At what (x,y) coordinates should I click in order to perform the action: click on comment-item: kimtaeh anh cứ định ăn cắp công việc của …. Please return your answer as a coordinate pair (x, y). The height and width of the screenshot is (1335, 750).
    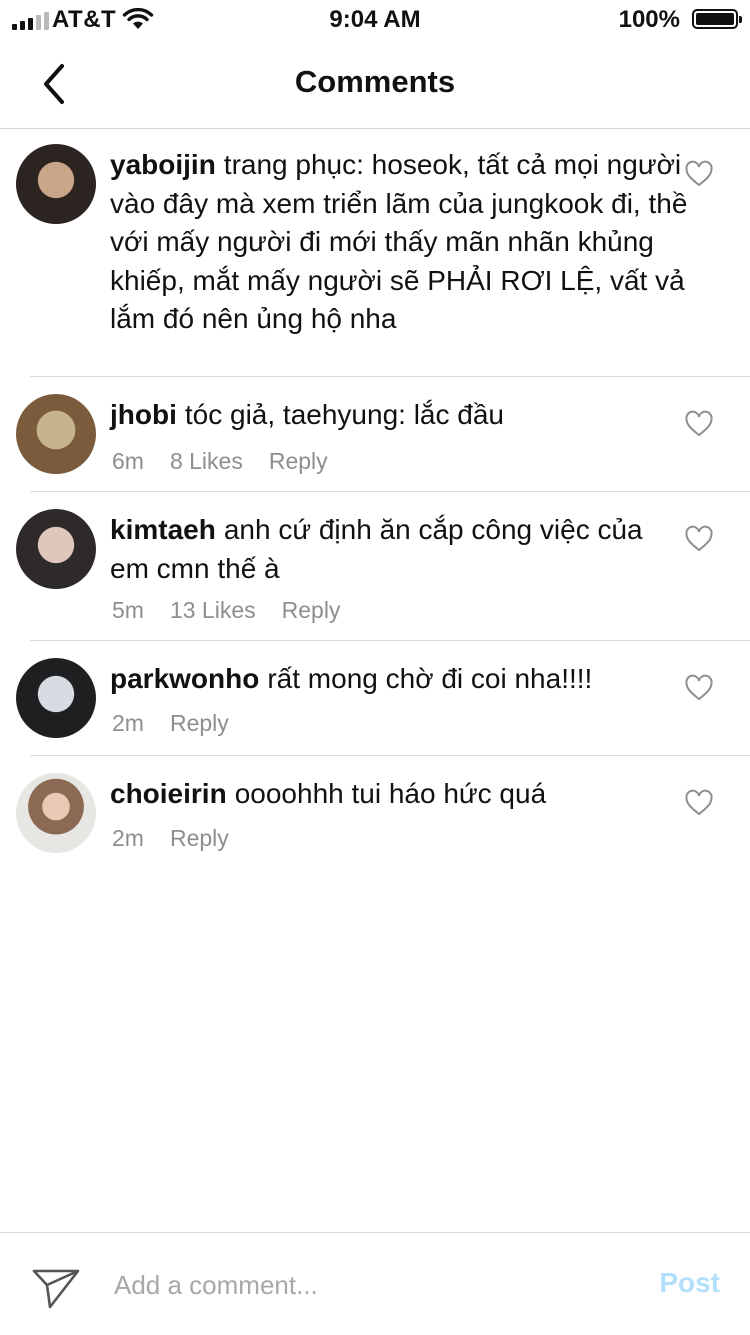
    Looking at the image, I should click on (375, 572).